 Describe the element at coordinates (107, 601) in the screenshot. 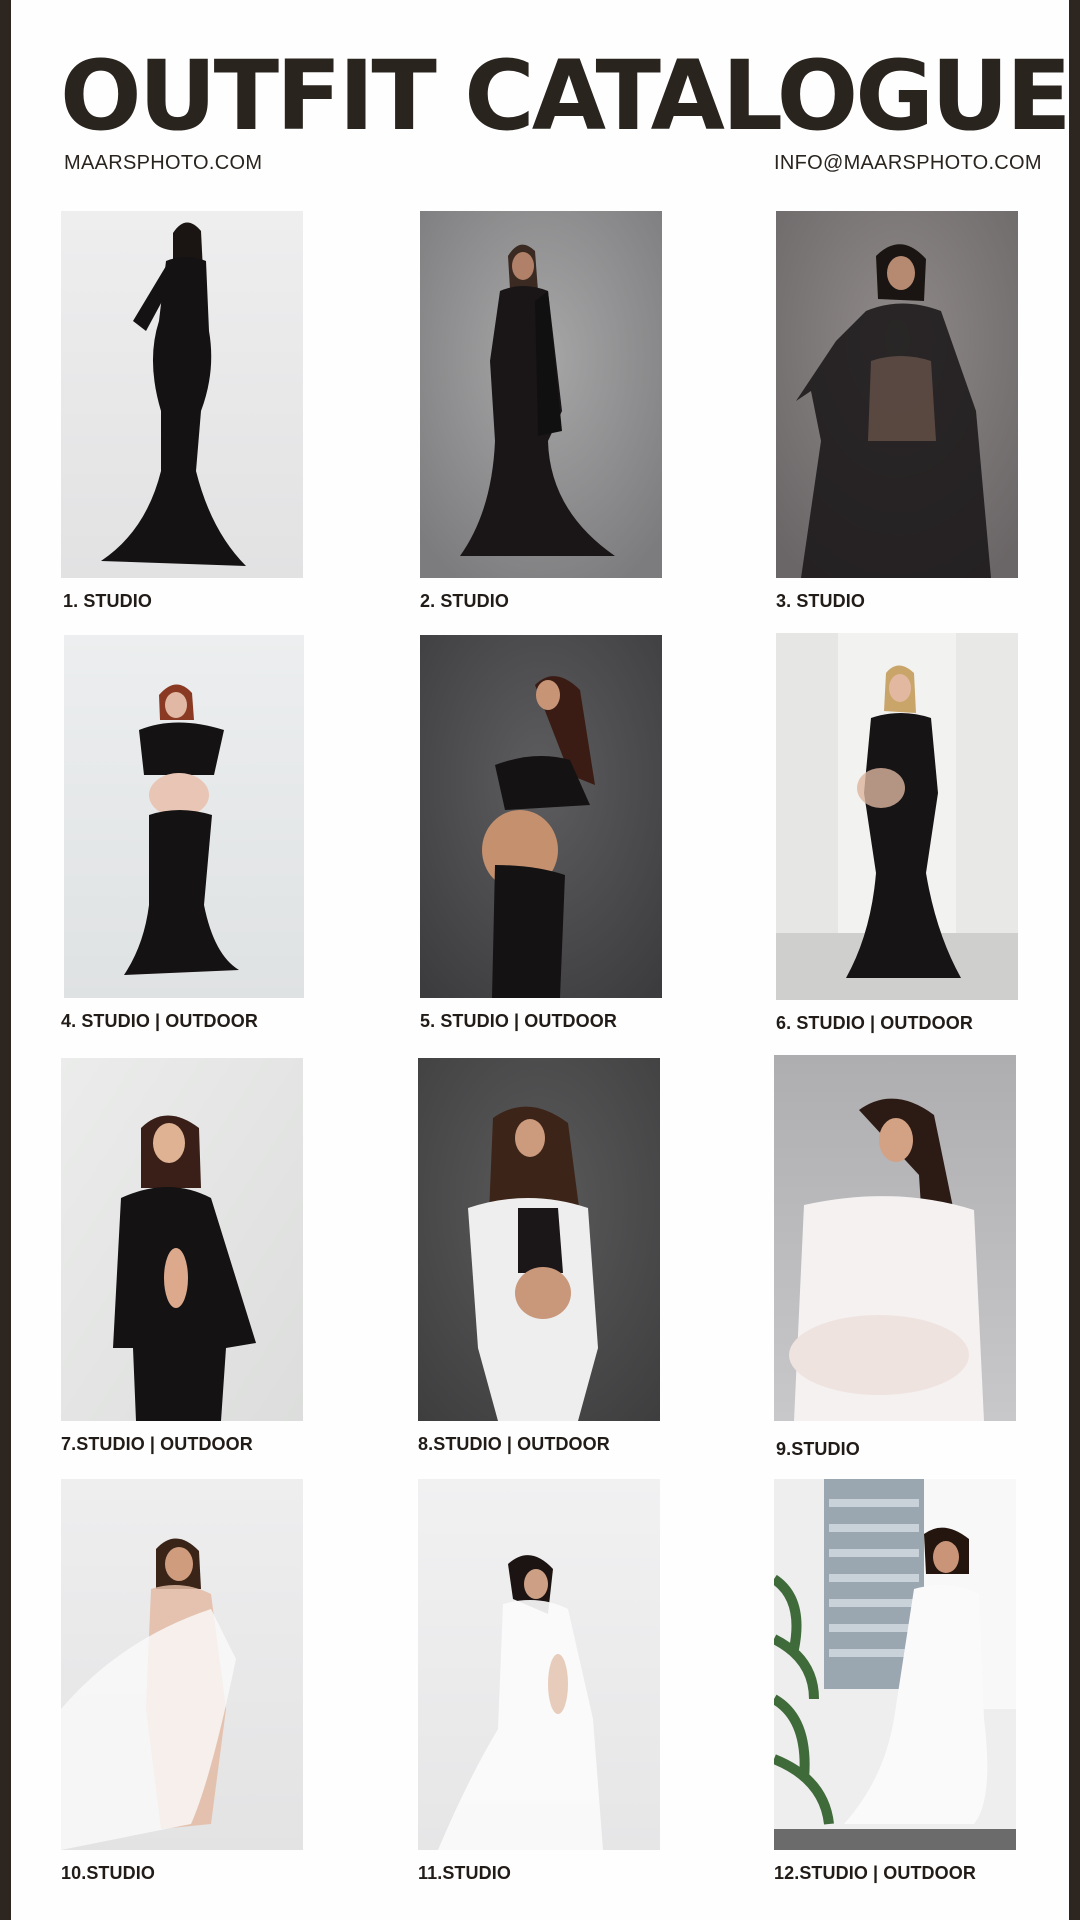

I see `outfit-caption: 1. STUDIO` at that location.